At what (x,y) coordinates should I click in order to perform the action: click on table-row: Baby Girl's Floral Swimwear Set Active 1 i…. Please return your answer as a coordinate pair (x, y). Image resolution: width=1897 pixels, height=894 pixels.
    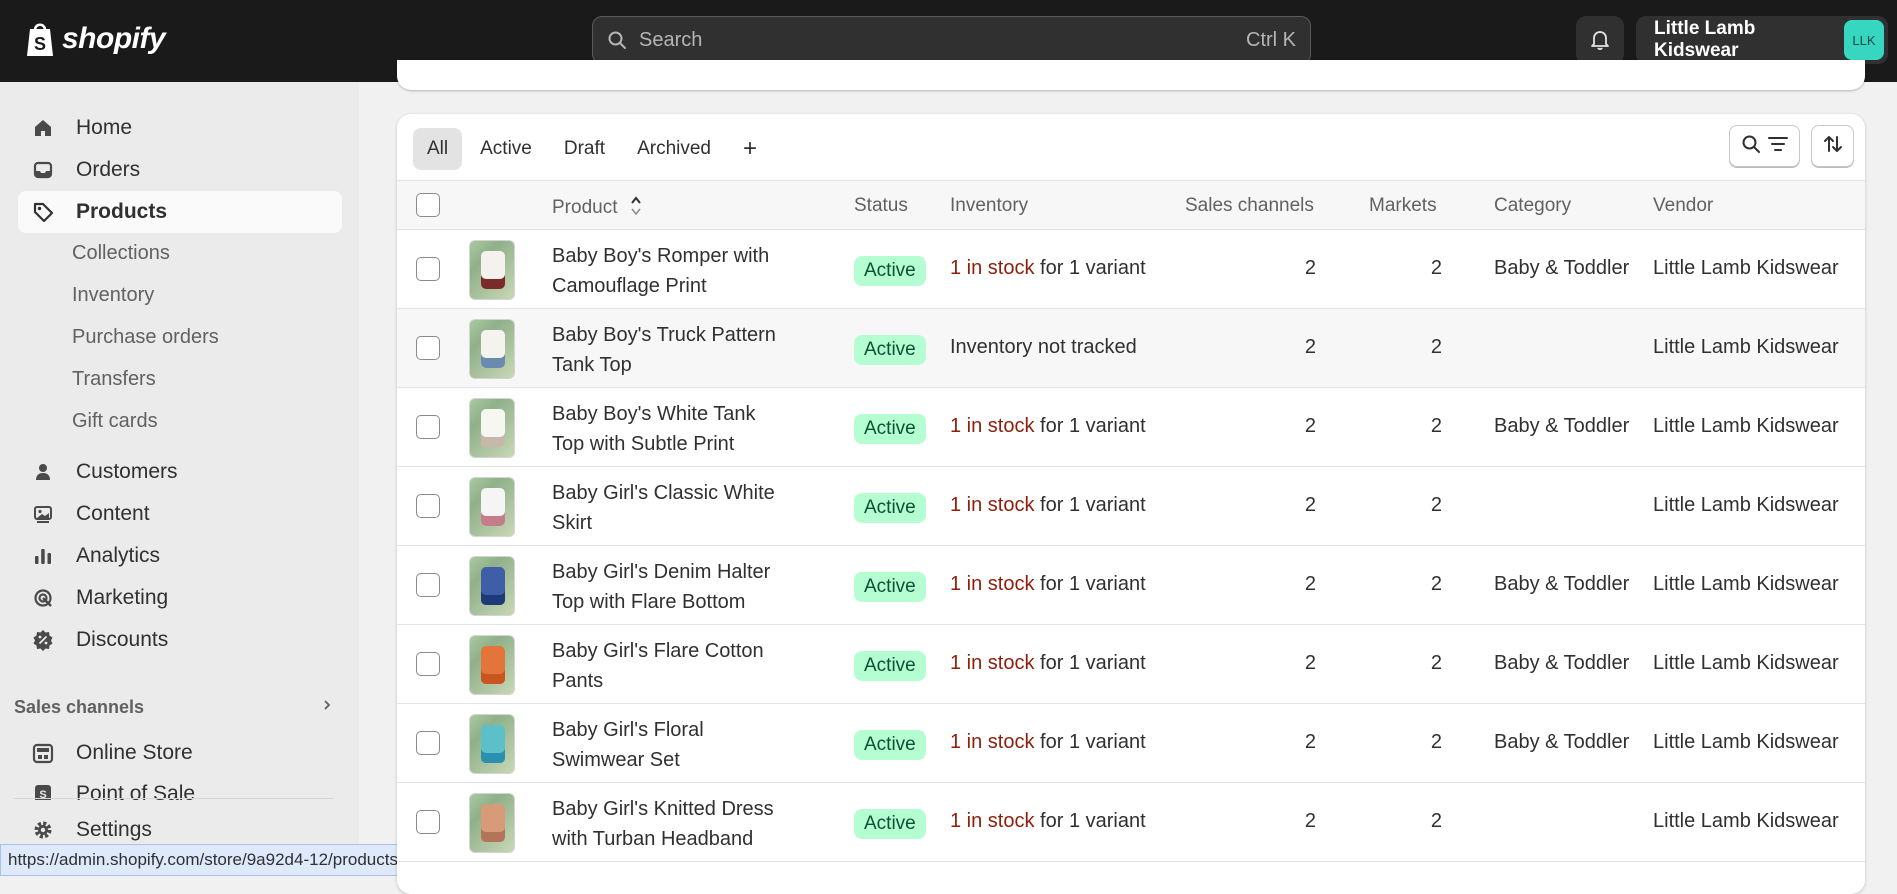
    Looking at the image, I should click on (1131, 743).